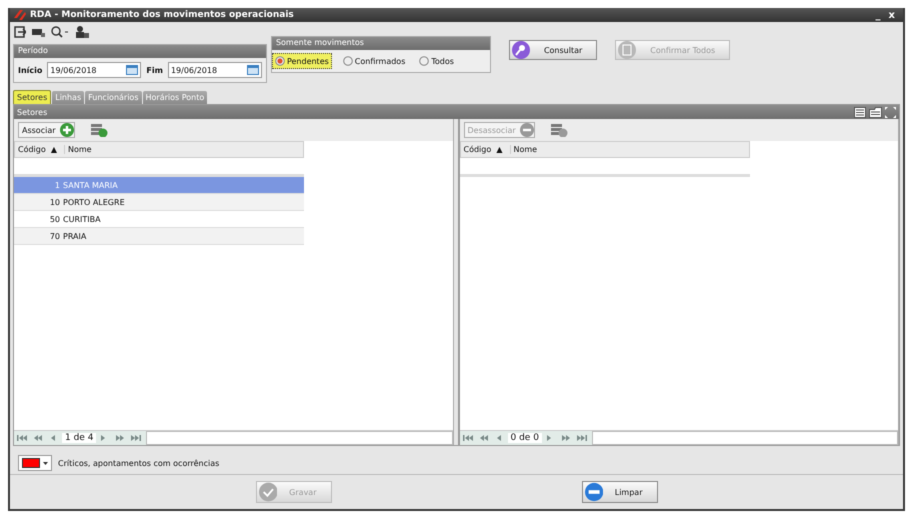 This screenshot has height=519, width=917. I want to click on user-icon, so click(82, 32).